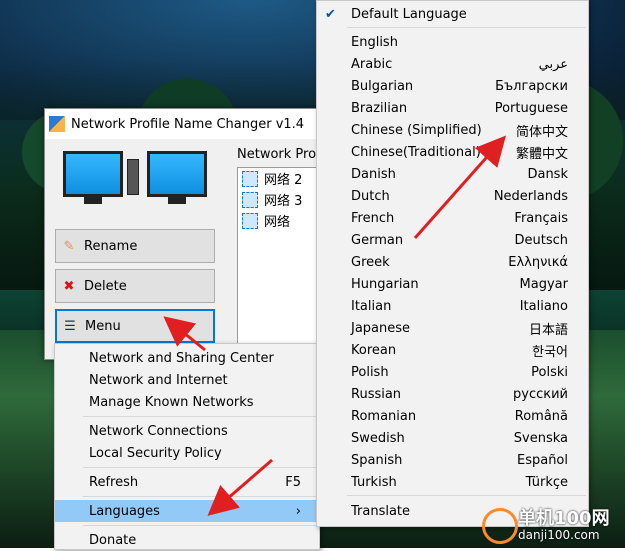  Describe the element at coordinates (135, 326) in the screenshot. I see `menu-button: ☰ Menu` at that location.